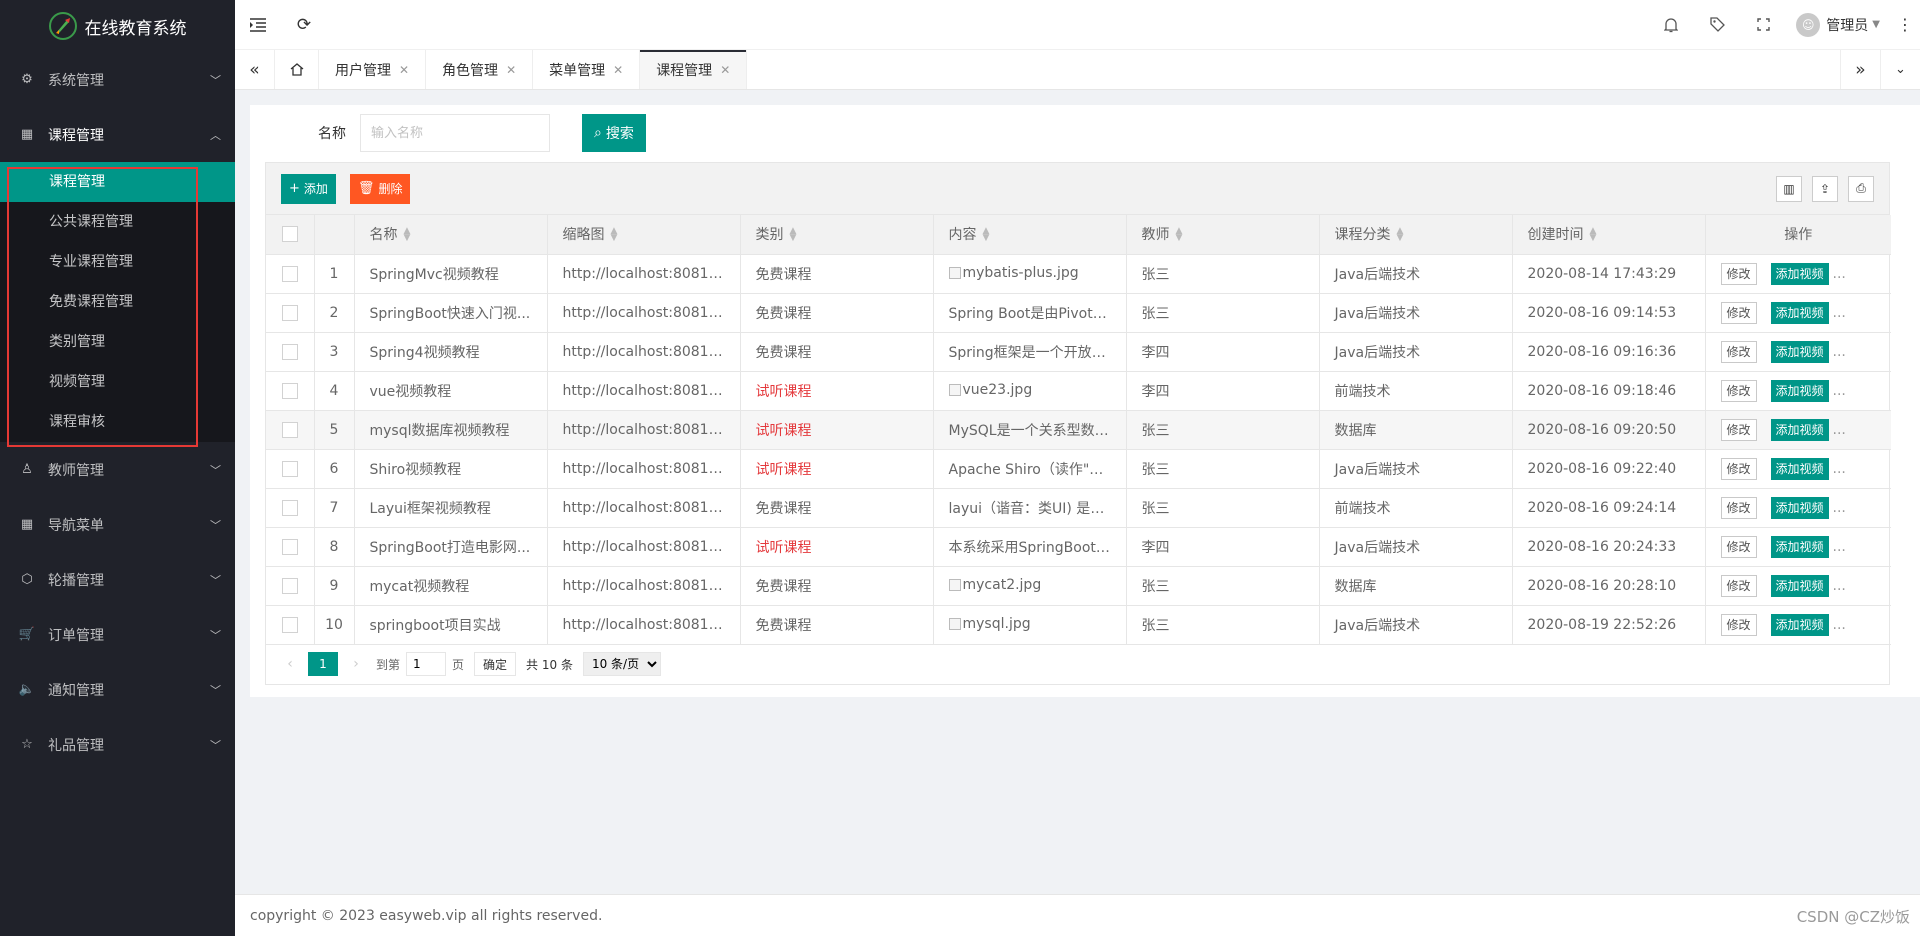 The width and height of the screenshot is (1920, 936). What do you see at coordinates (1030, 235) in the screenshot?
I see `column-header: 内容 ▲ ▼` at bounding box center [1030, 235].